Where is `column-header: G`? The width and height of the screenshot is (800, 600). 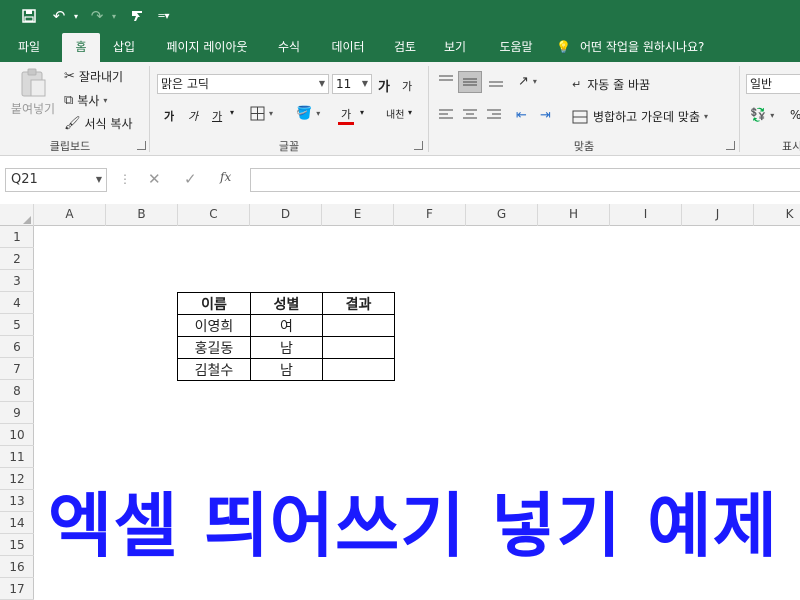 column-header: G is located at coordinates (502, 215).